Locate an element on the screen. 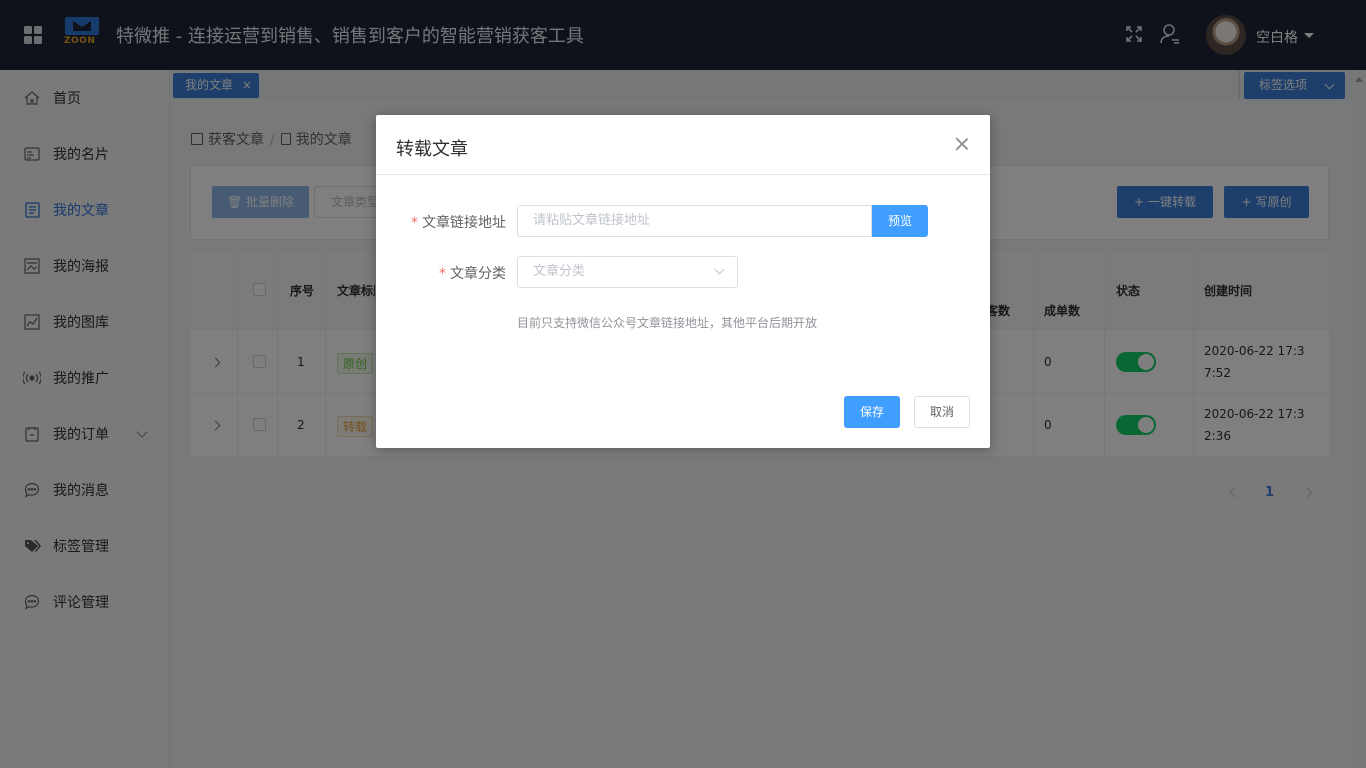  close-icon is located at coordinates (962, 144).